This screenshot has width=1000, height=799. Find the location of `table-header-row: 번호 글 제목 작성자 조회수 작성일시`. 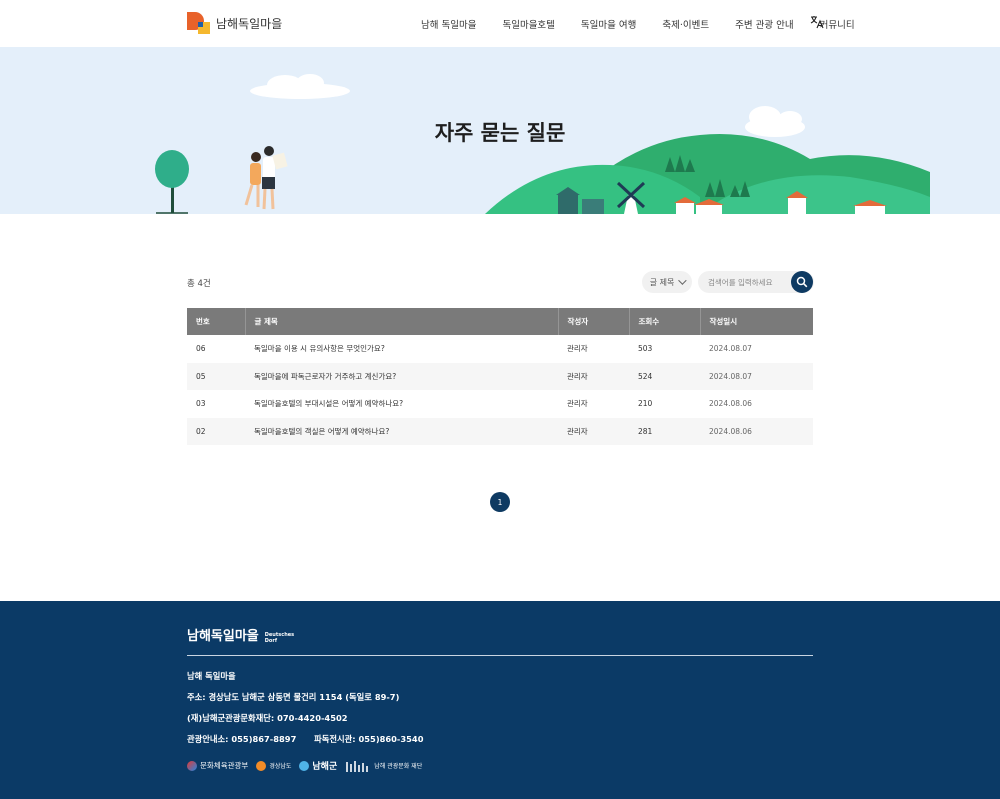

table-header-row: 번호 글 제목 작성자 조회수 작성일시 is located at coordinates (500, 321).